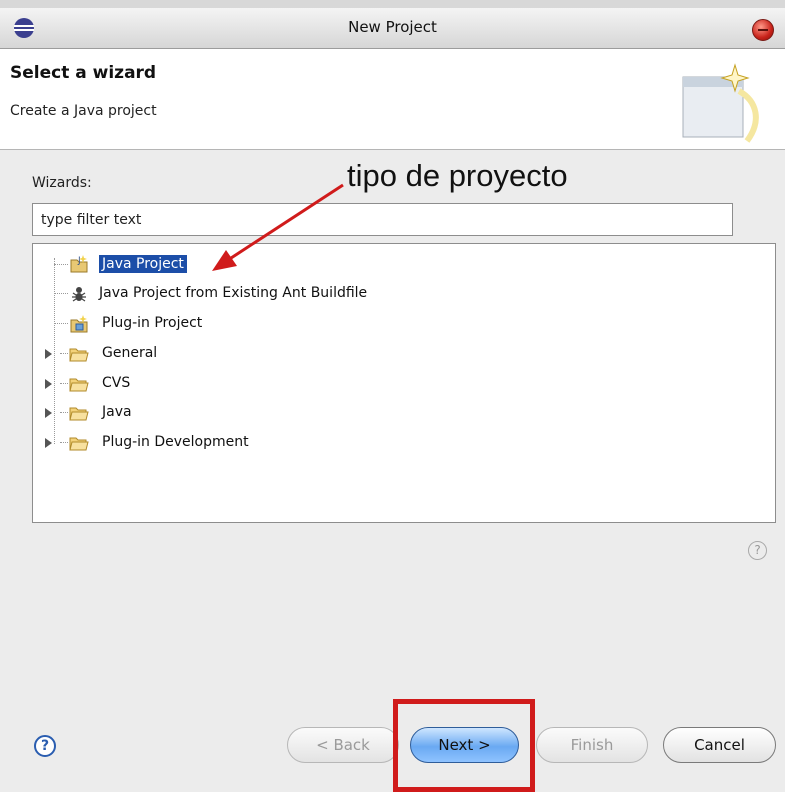  I want to click on window-title: New Project, so click(392, 27).